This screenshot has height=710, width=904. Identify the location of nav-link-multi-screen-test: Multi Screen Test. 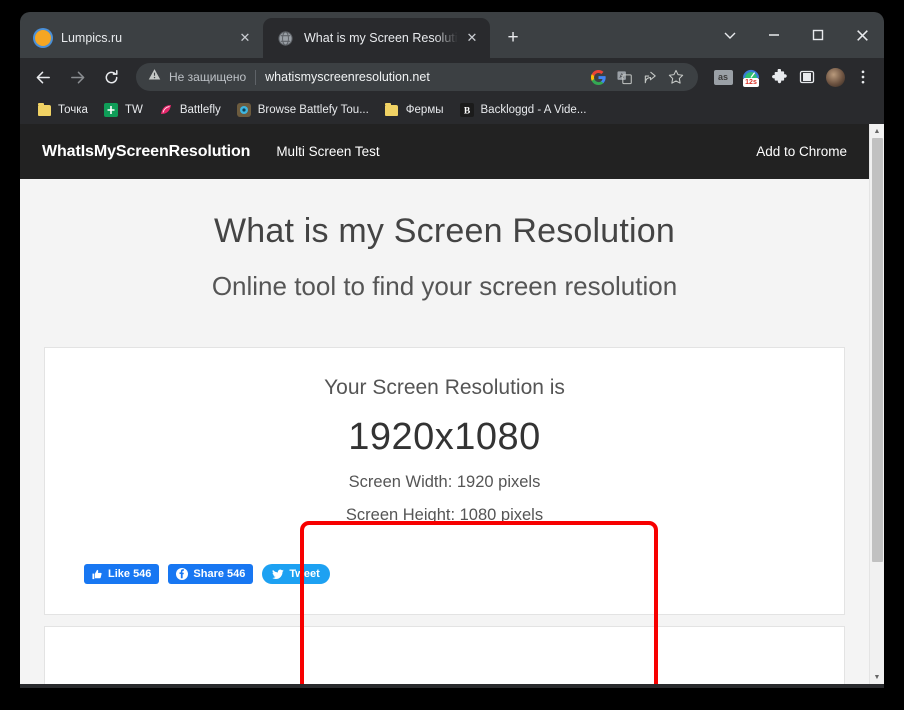
(327, 151).